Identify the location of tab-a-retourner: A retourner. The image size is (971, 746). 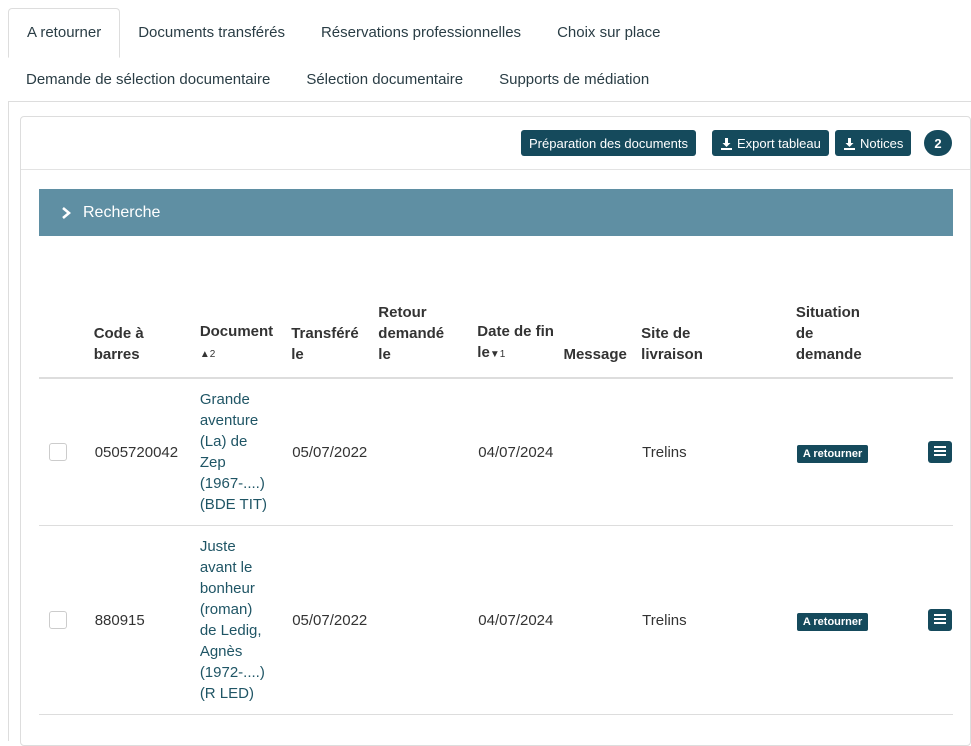
(64, 33).